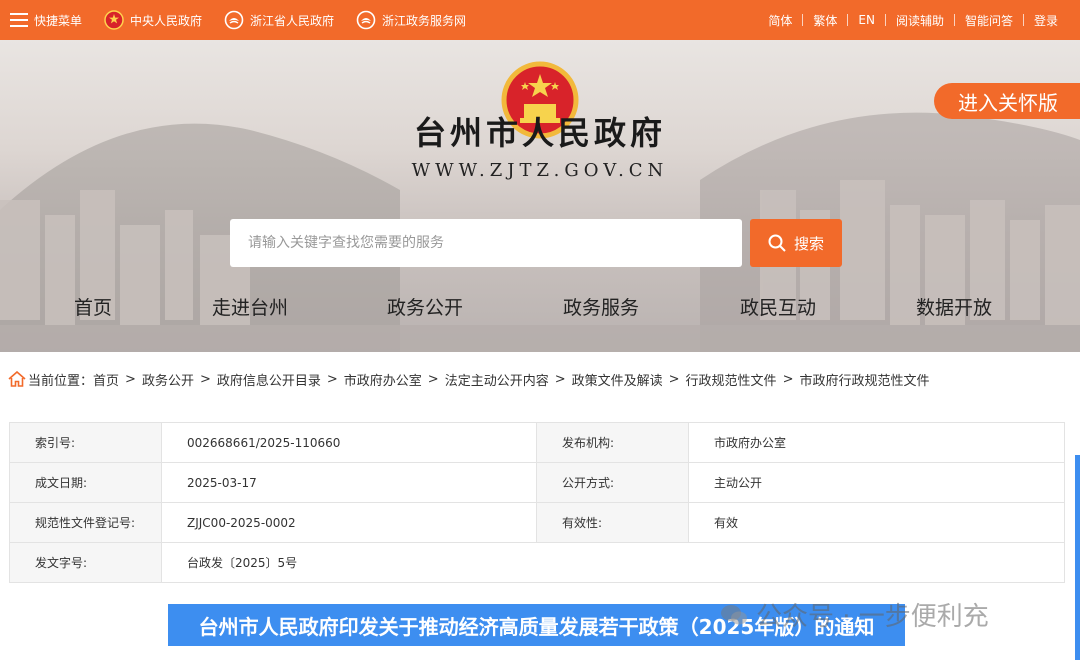 Image resolution: width=1080 pixels, height=660 pixels. Describe the element at coordinates (876, 522) in the screenshot. I see `validity-value: 有效` at that location.